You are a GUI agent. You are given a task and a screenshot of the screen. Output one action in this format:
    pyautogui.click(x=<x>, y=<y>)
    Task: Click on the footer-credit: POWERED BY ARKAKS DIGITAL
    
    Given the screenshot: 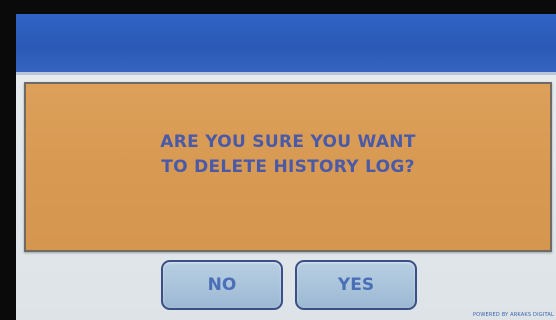 What is the action you would take?
    pyautogui.click(x=513, y=315)
    